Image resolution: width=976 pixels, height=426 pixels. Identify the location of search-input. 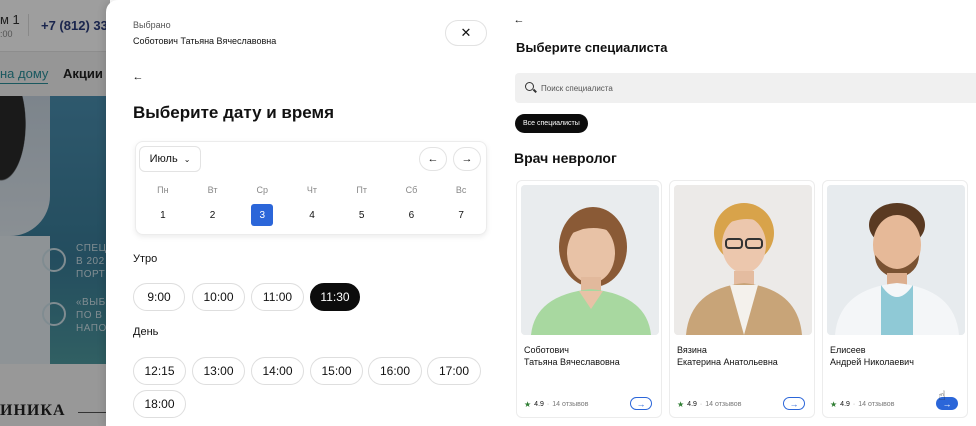
(751, 88).